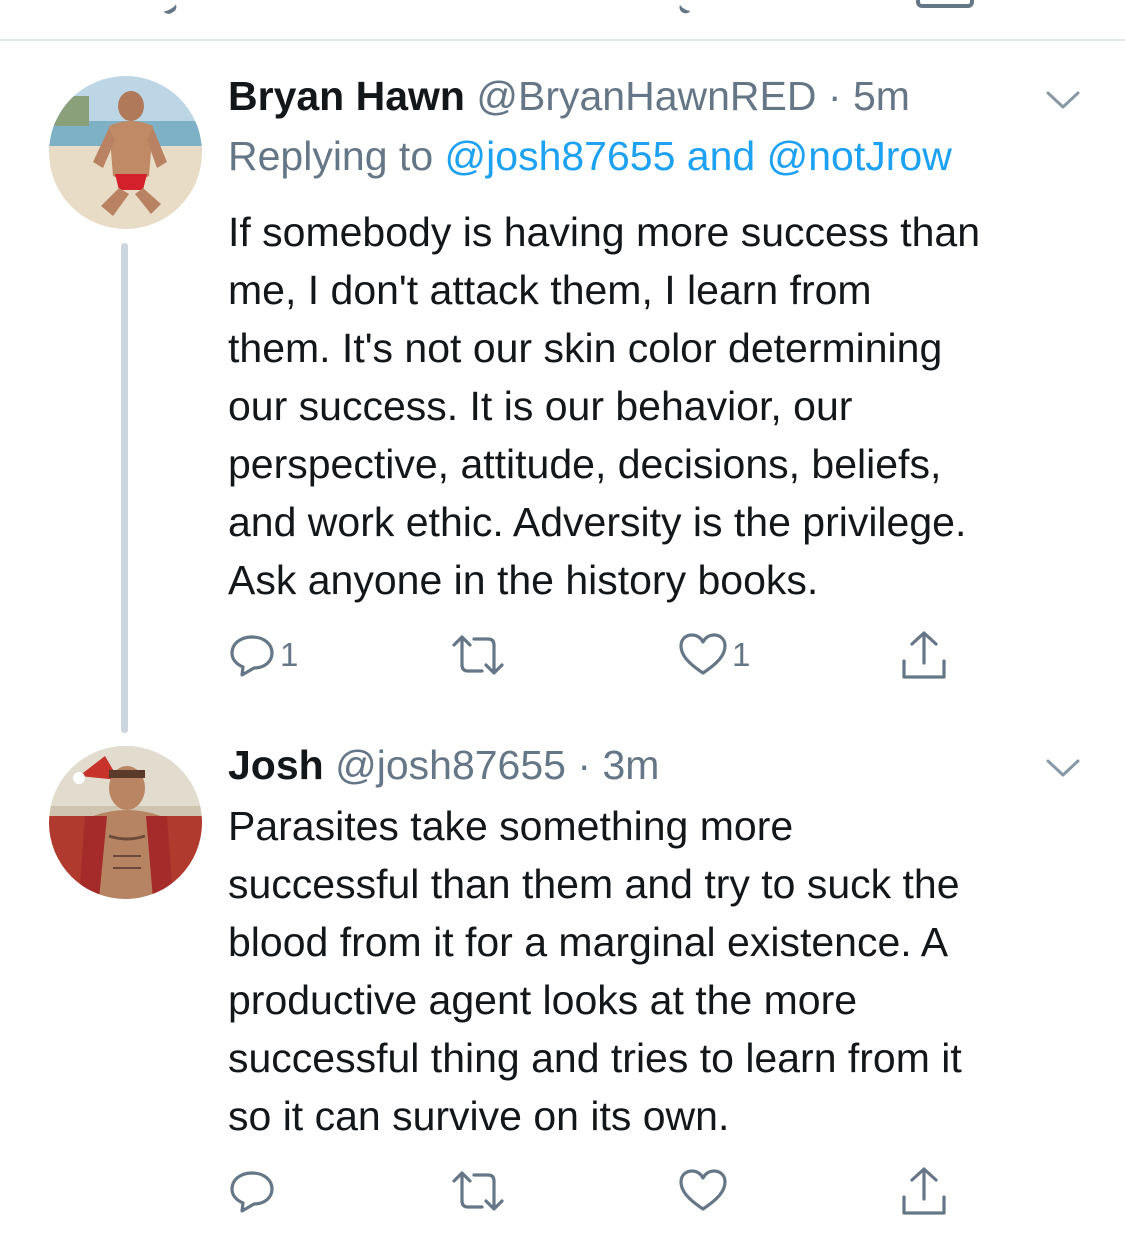 Image resolution: width=1125 pixels, height=1239 pixels. Describe the element at coordinates (276, 765) in the screenshot. I see `display-name: Josh` at that location.